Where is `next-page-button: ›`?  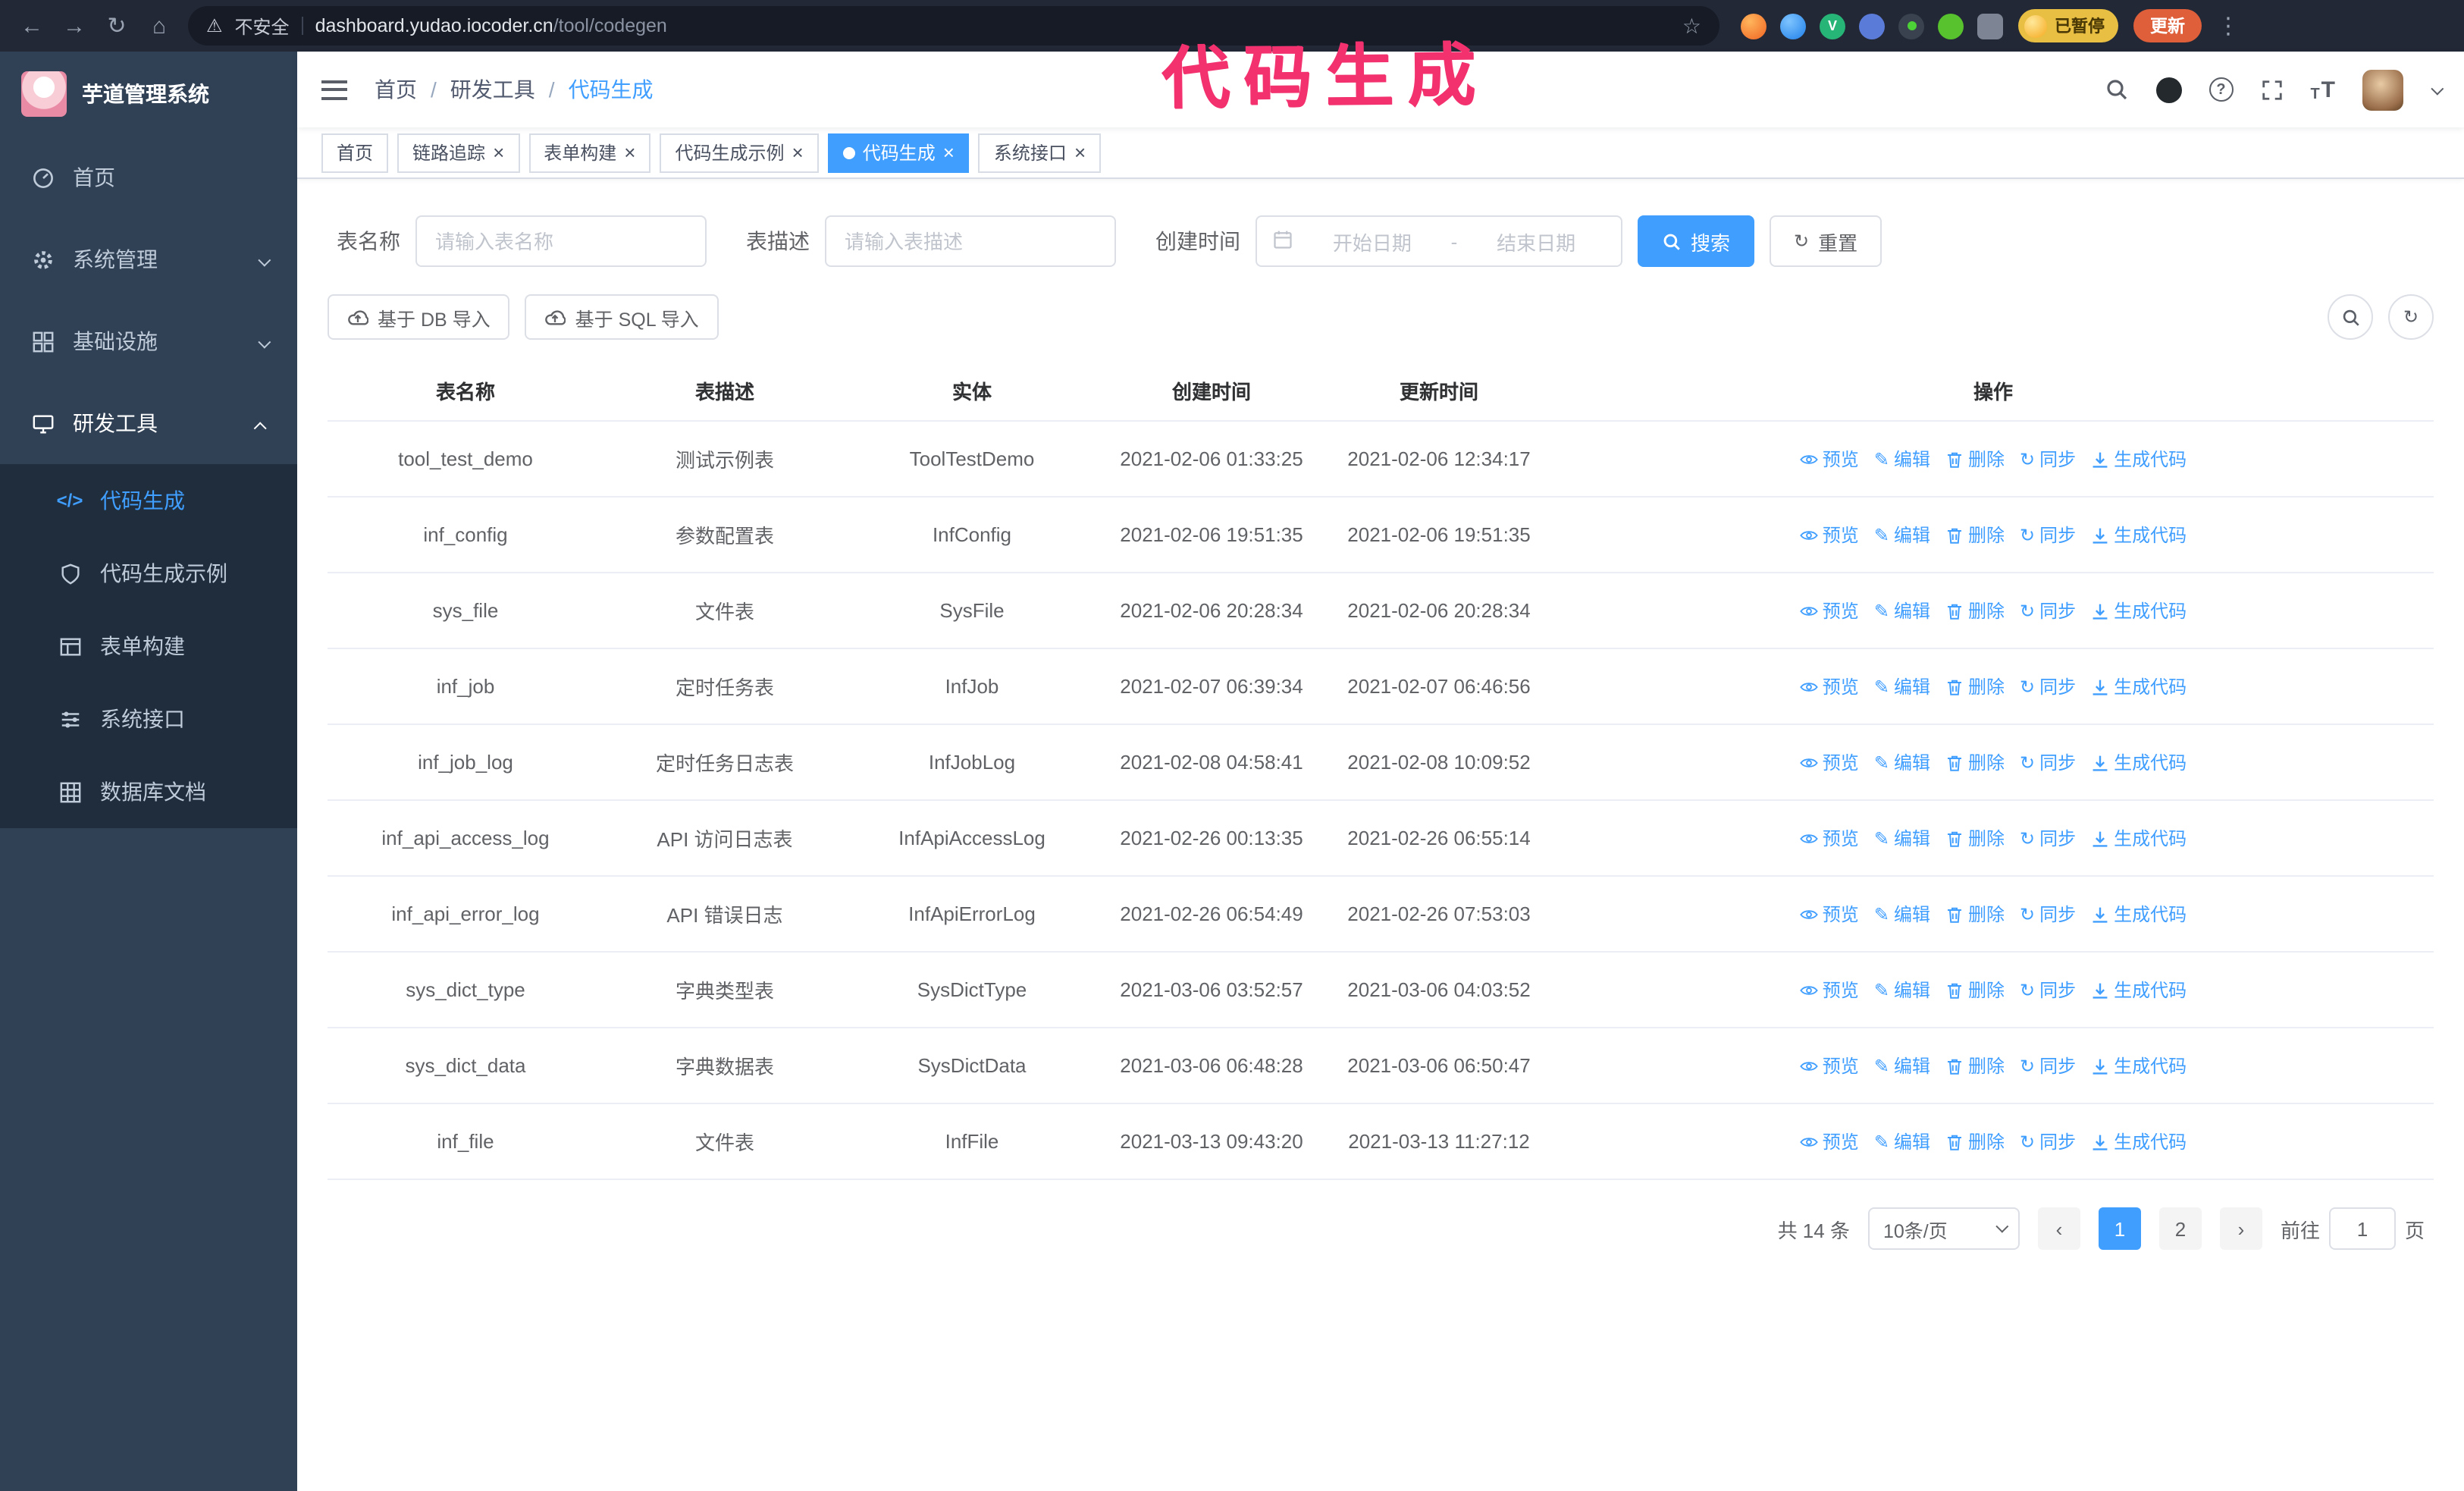 next-page-button: › is located at coordinates (2240, 1228).